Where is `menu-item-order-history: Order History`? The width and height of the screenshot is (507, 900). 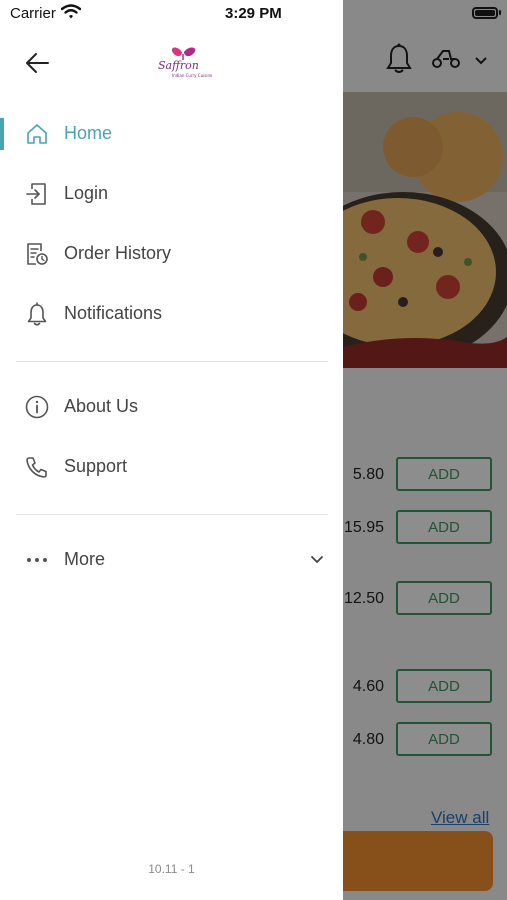
menu-item-order-history: Order History is located at coordinates (171, 254).